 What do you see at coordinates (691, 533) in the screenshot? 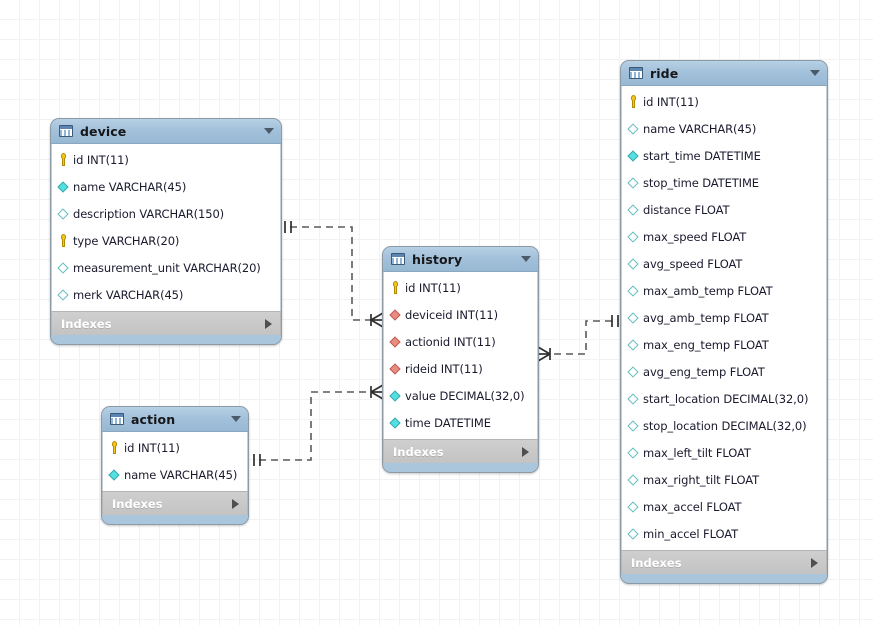
I see `column-label: min_accel FLOAT` at bounding box center [691, 533].